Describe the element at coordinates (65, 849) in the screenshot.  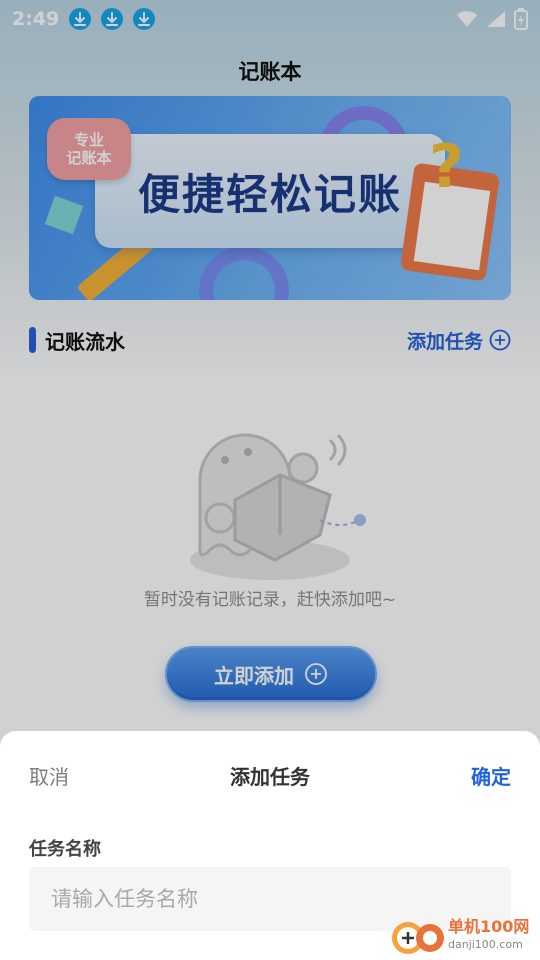
I see `task-name-label: 任务名称` at that location.